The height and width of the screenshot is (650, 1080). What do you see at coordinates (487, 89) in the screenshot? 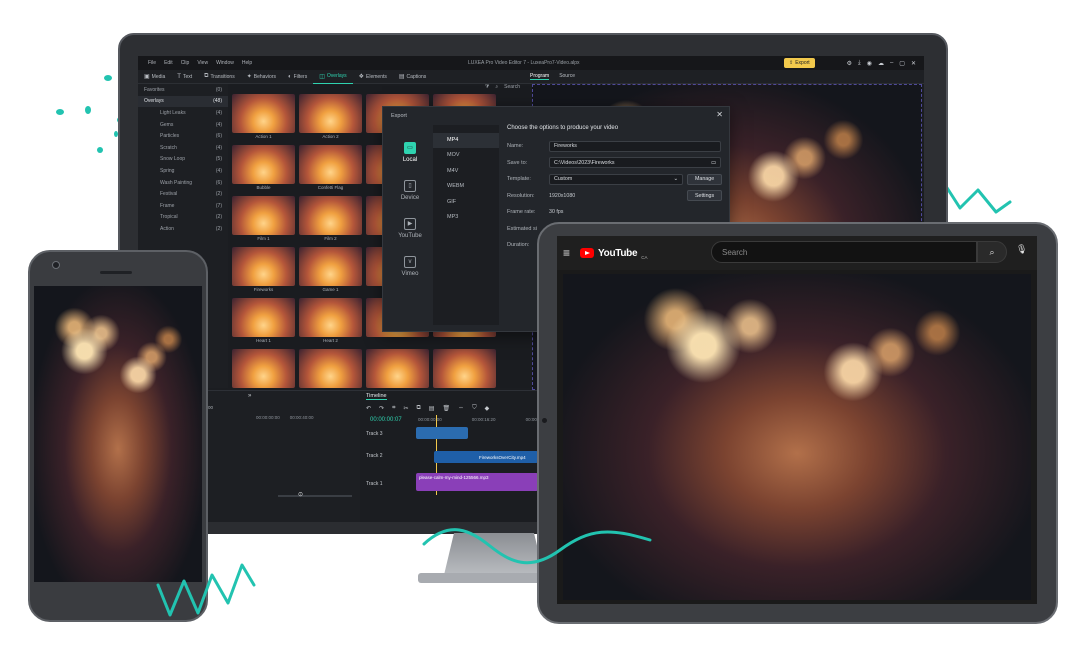
I see `filter-icon: ⧩` at bounding box center [487, 89].